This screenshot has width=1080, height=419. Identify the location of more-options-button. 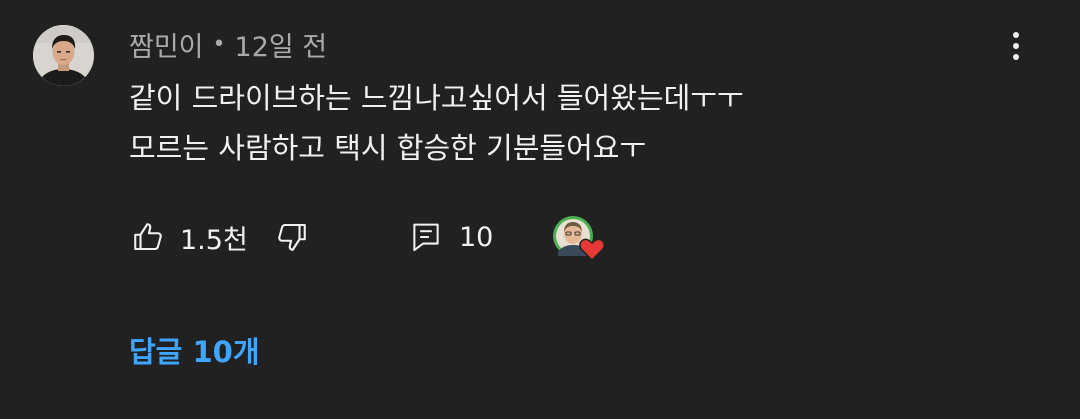
(1016, 46).